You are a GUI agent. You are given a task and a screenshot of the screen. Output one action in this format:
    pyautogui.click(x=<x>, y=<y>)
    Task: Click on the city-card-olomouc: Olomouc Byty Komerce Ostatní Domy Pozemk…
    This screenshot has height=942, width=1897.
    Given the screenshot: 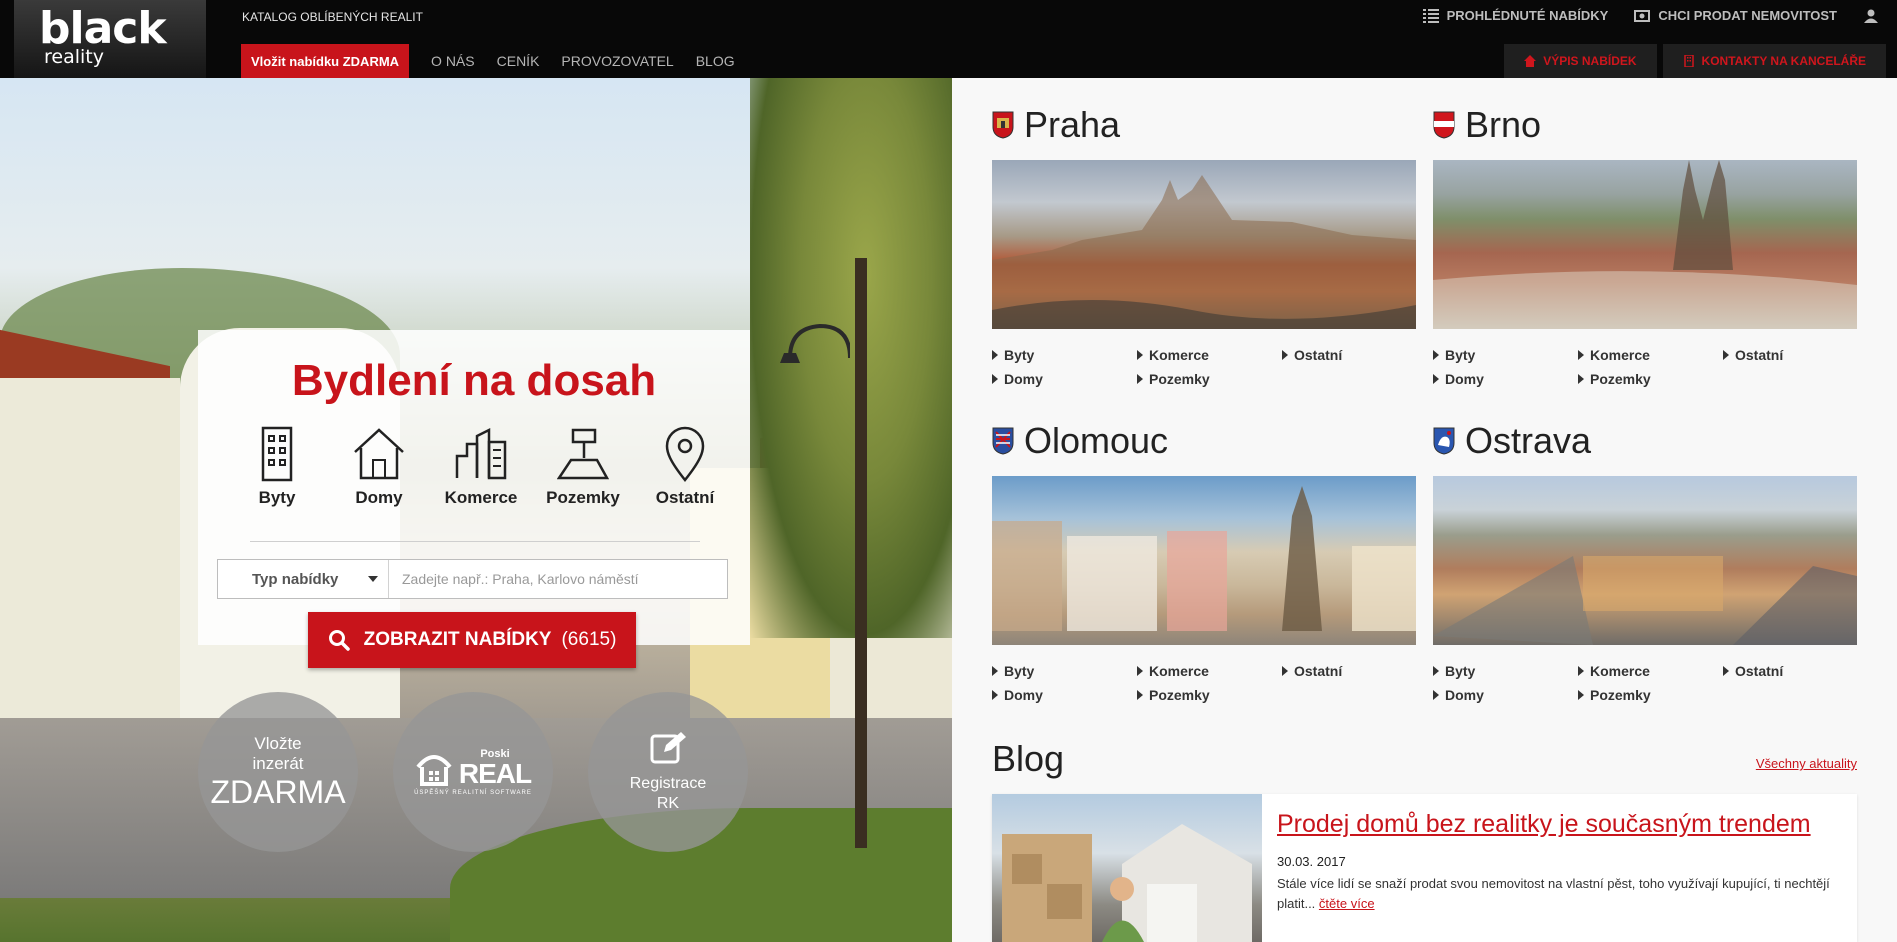 What is the action you would take?
    pyautogui.click(x=1204, y=559)
    